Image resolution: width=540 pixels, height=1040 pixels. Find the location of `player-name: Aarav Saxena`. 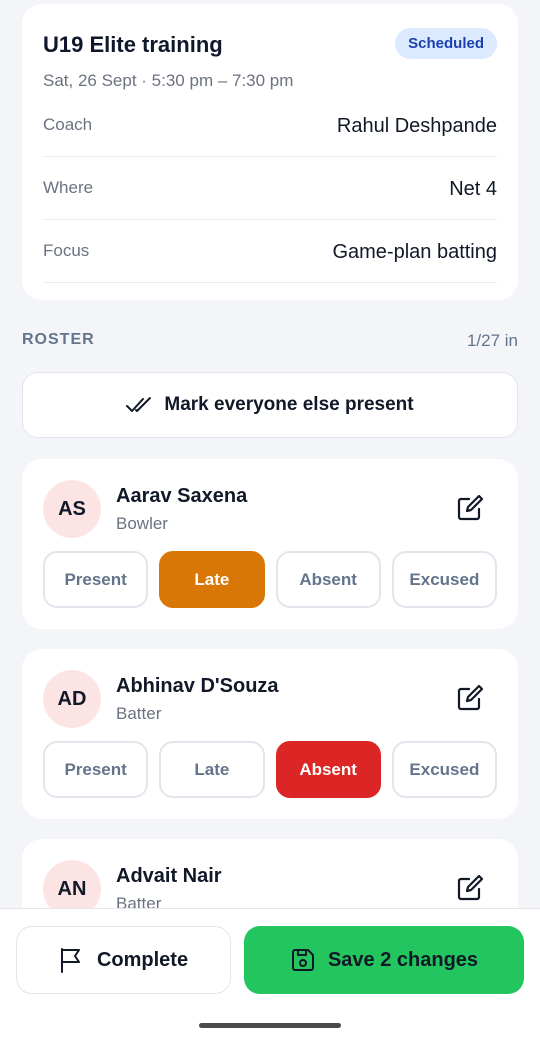

player-name: Aarav Saxena is located at coordinates (182, 496).